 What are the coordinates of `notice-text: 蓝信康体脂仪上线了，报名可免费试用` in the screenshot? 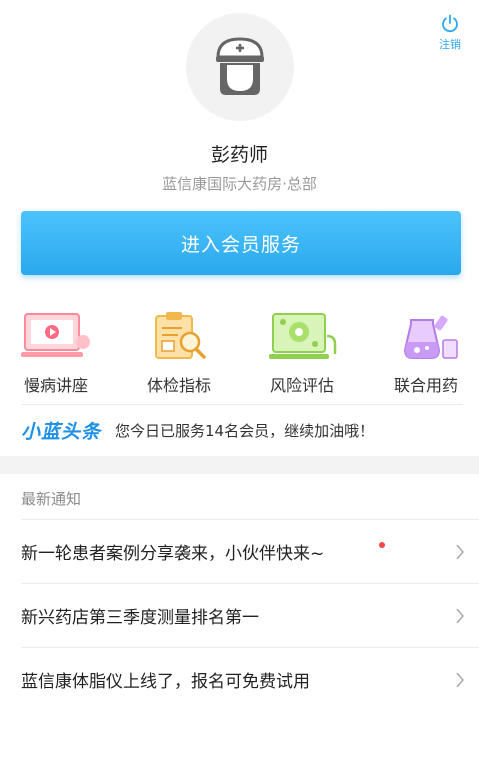 It's located at (165, 682).